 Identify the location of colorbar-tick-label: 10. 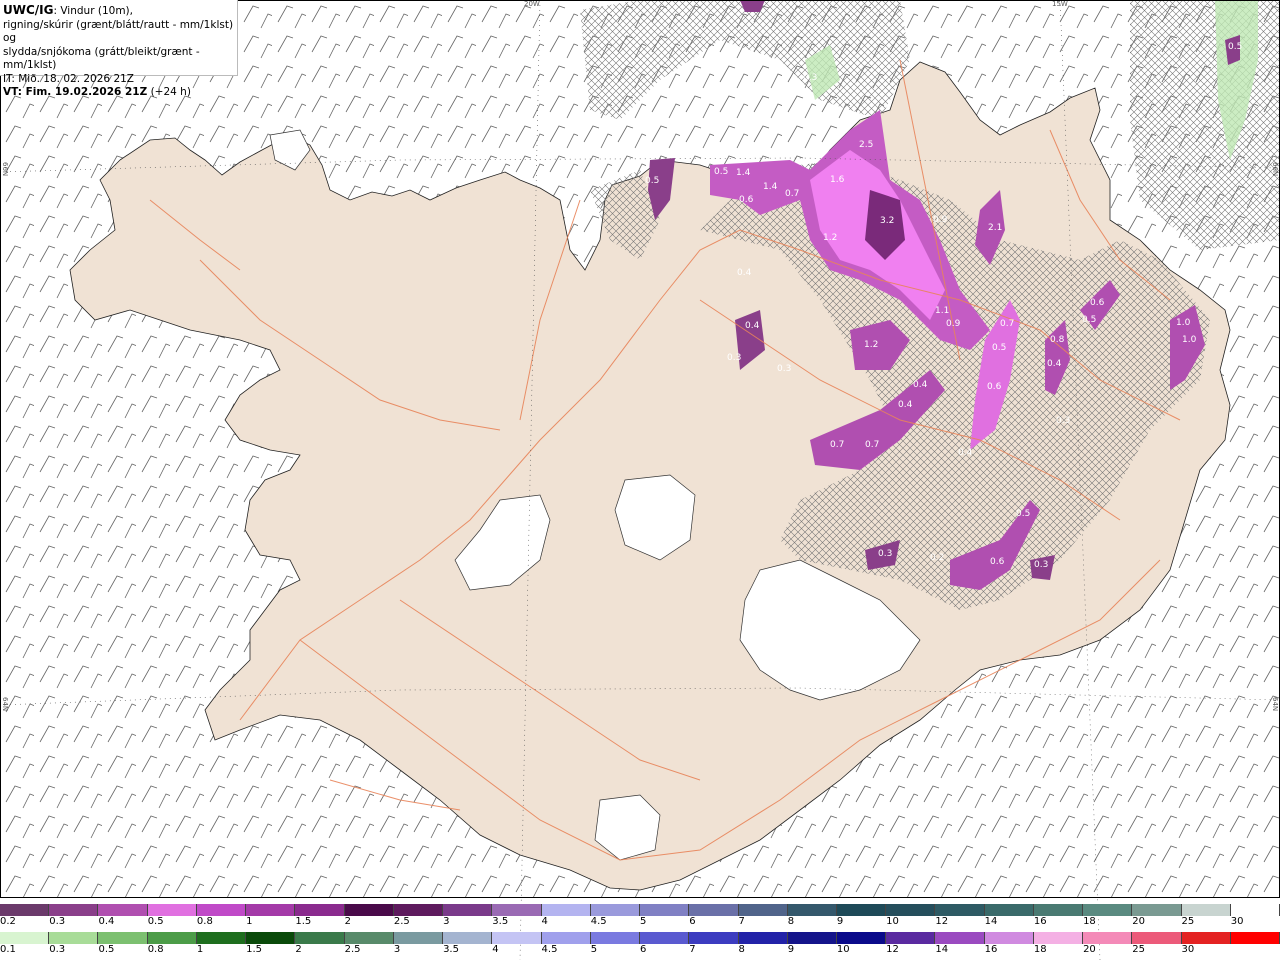
(892, 921).